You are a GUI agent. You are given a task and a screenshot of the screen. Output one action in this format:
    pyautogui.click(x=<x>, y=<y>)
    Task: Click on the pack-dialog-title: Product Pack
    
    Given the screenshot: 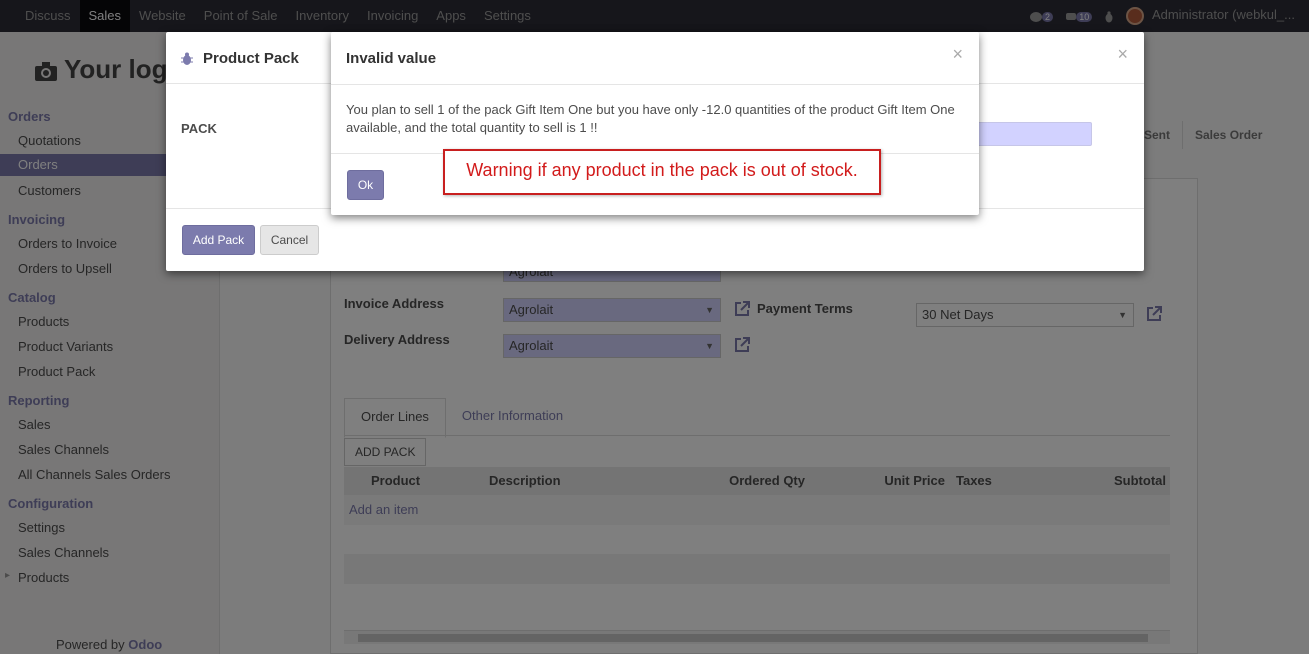 What is the action you would take?
    pyautogui.click(x=251, y=58)
    